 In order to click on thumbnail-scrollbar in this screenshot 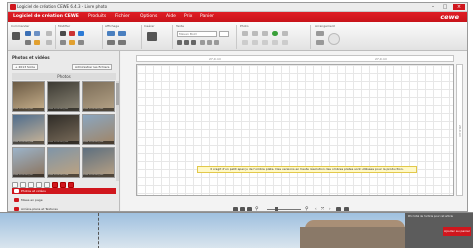, I will do `click(117, 131)`.